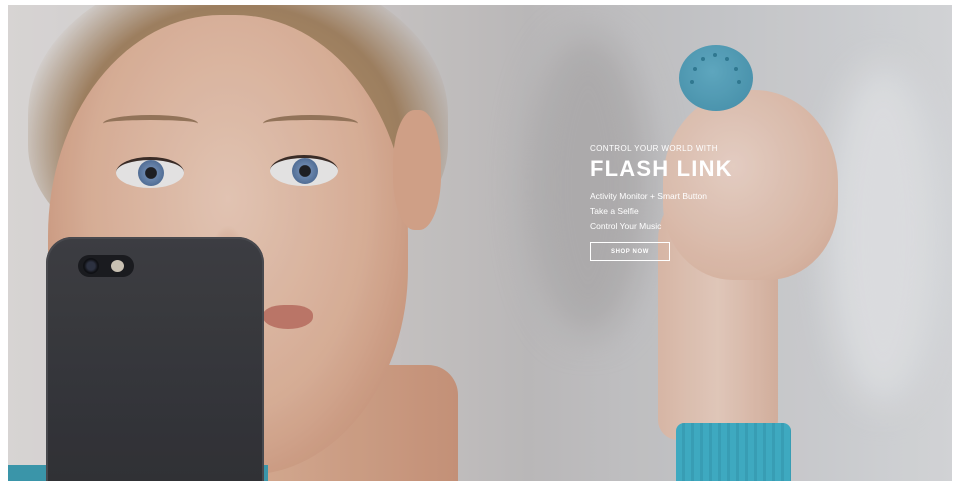 The width and height of the screenshot is (960, 481). What do you see at coordinates (648, 196) in the screenshot?
I see `feature-item: Activity Monitor + Smart Button` at bounding box center [648, 196].